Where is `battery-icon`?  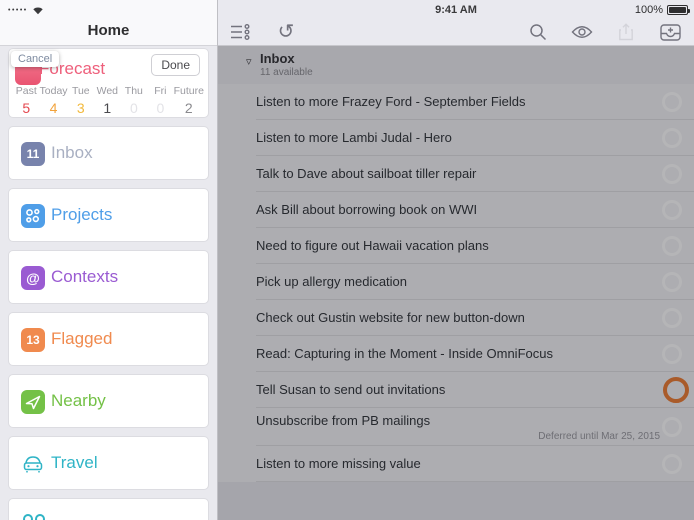 battery-icon is located at coordinates (678, 10).